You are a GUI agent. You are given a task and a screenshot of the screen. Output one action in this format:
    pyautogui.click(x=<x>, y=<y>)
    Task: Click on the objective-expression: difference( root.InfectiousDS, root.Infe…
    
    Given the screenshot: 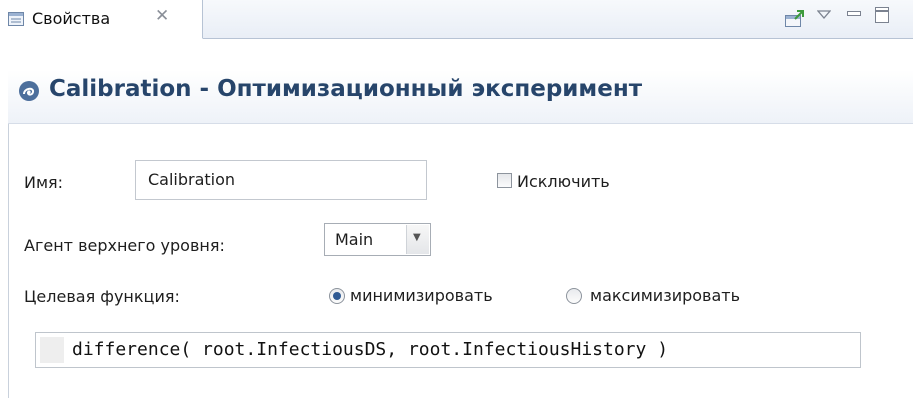 What is the action you would take?
    pyautogui.click(x=370, y=349)
    